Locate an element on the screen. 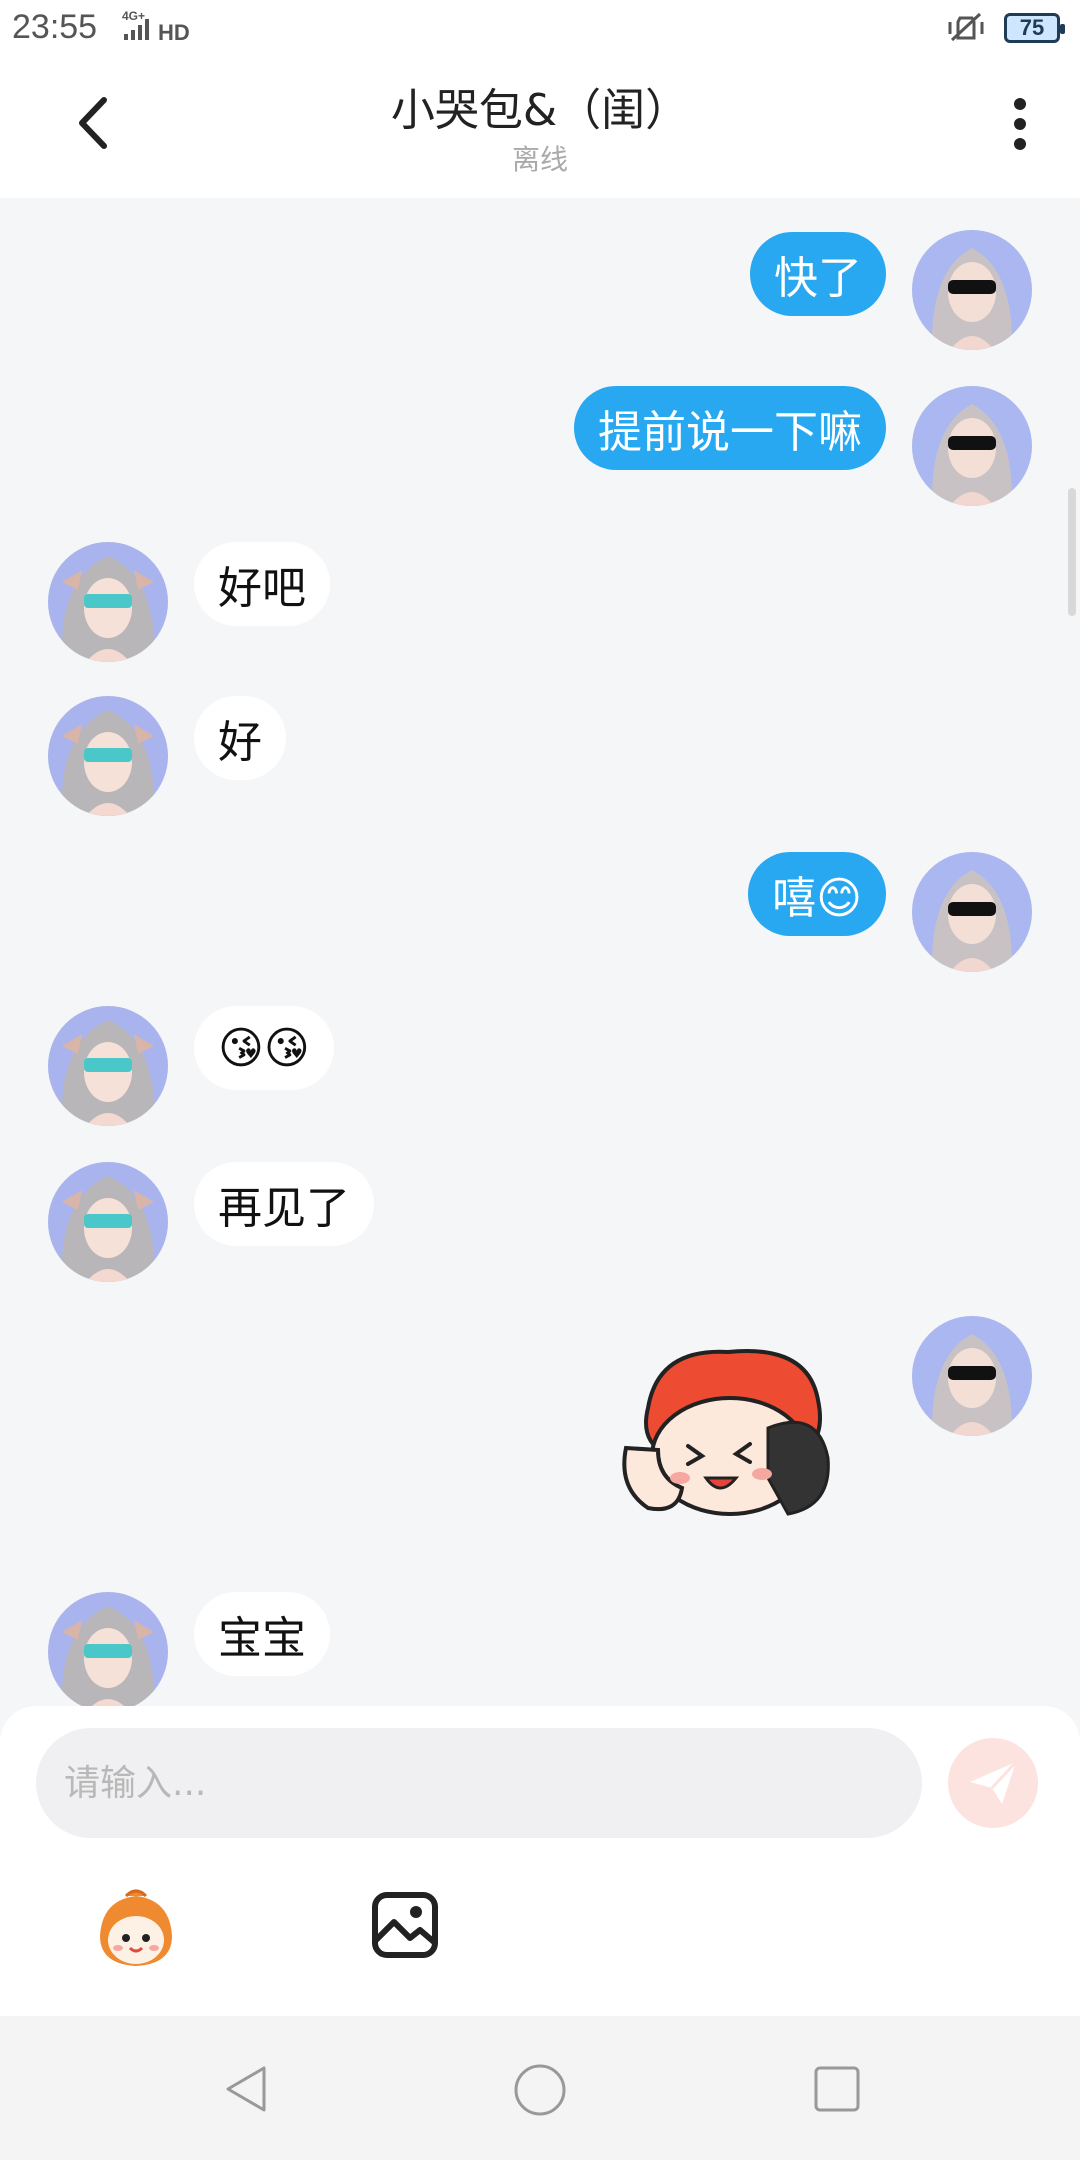 The height and width of the screenshot is (2160, 1080). send-icon is located at coordinates (994, 1782).